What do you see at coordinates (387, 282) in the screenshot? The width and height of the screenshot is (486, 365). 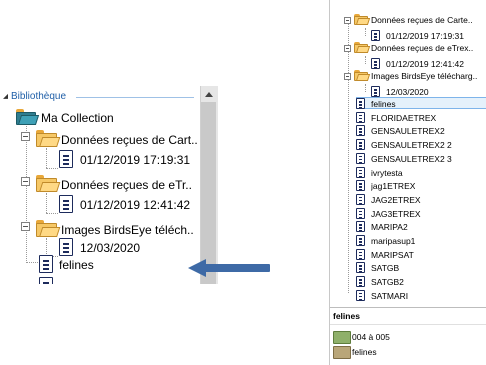 I see `file-item-label: SATGB2` at bounding box center [387, 282].